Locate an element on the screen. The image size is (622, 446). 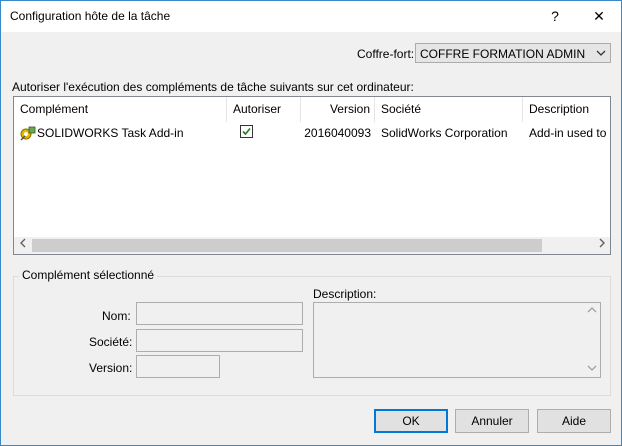
column-header-societe: Société is located at coordinates (449, 109).